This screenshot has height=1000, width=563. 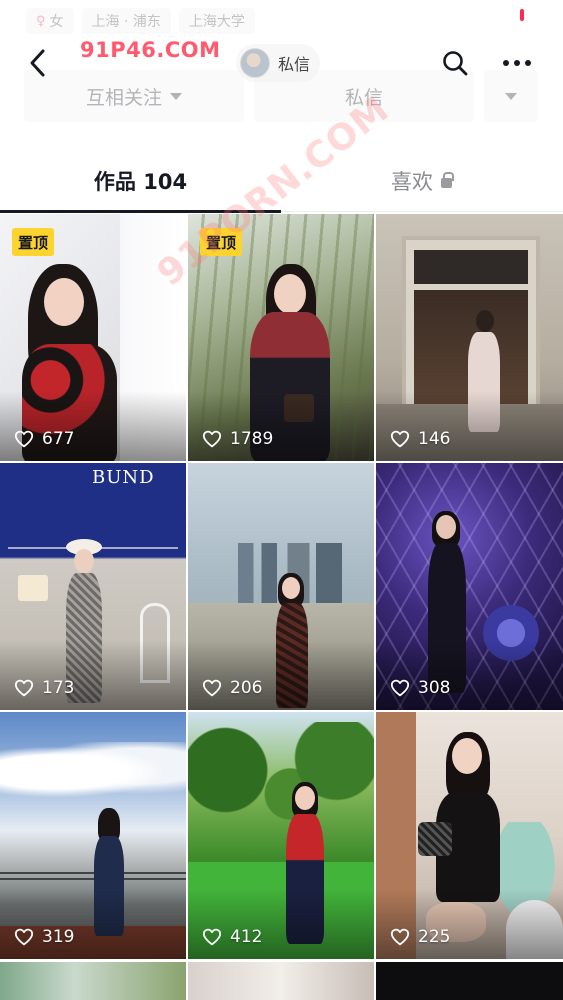 What do you see at coordinates (252, 439) in the screenshot?
I see `like-count-value: 1789` at bounding box center [252, 439].